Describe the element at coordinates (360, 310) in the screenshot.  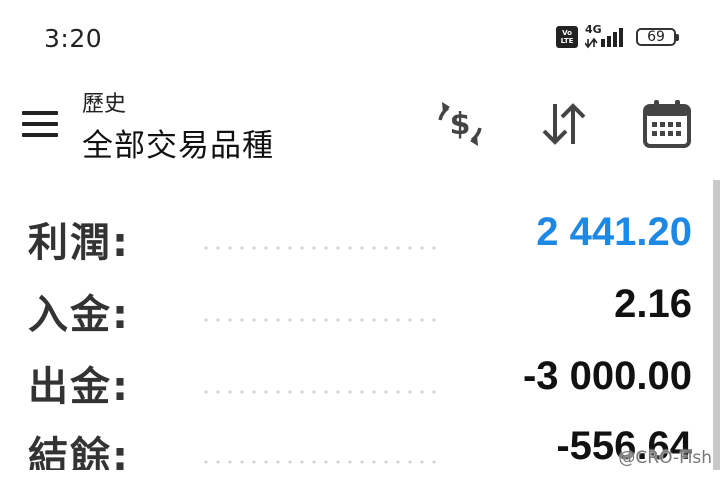
I see `summary-row-deposit: 入金: 2.16` at that location.